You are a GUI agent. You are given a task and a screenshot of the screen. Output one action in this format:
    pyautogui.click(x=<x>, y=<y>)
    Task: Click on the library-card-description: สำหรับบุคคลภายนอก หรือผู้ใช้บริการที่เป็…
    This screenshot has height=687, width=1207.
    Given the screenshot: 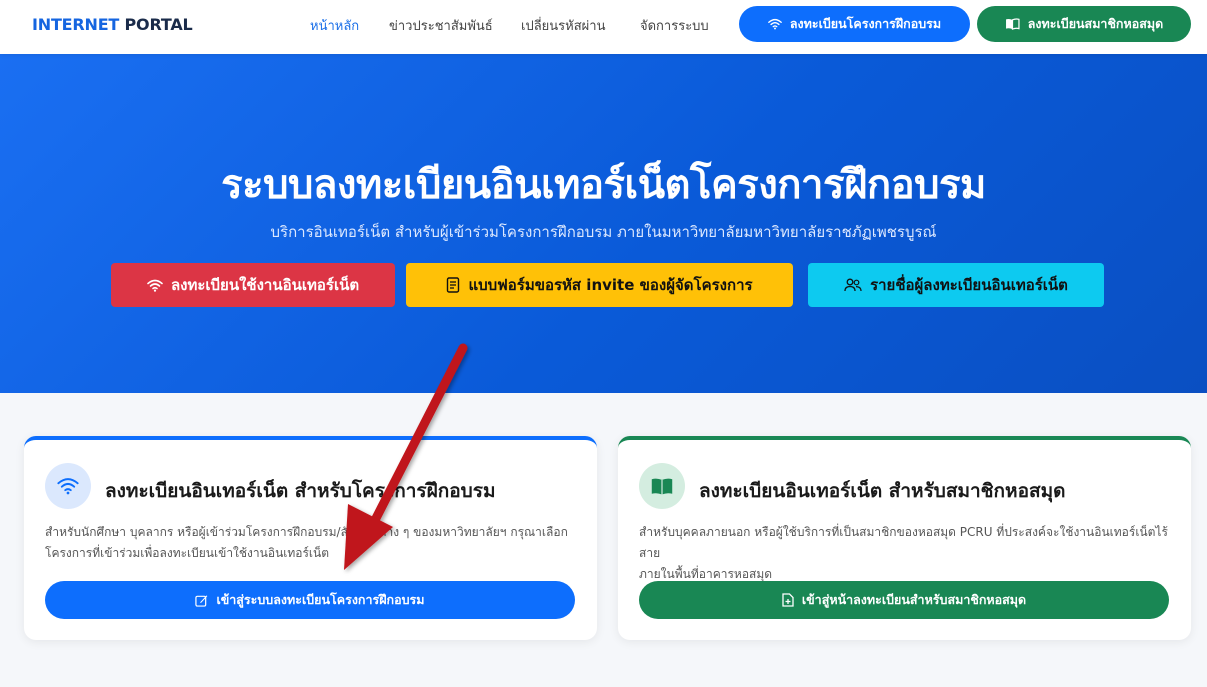 What is the action you would take?
    pyautogui.click(x=904, y=553)
    